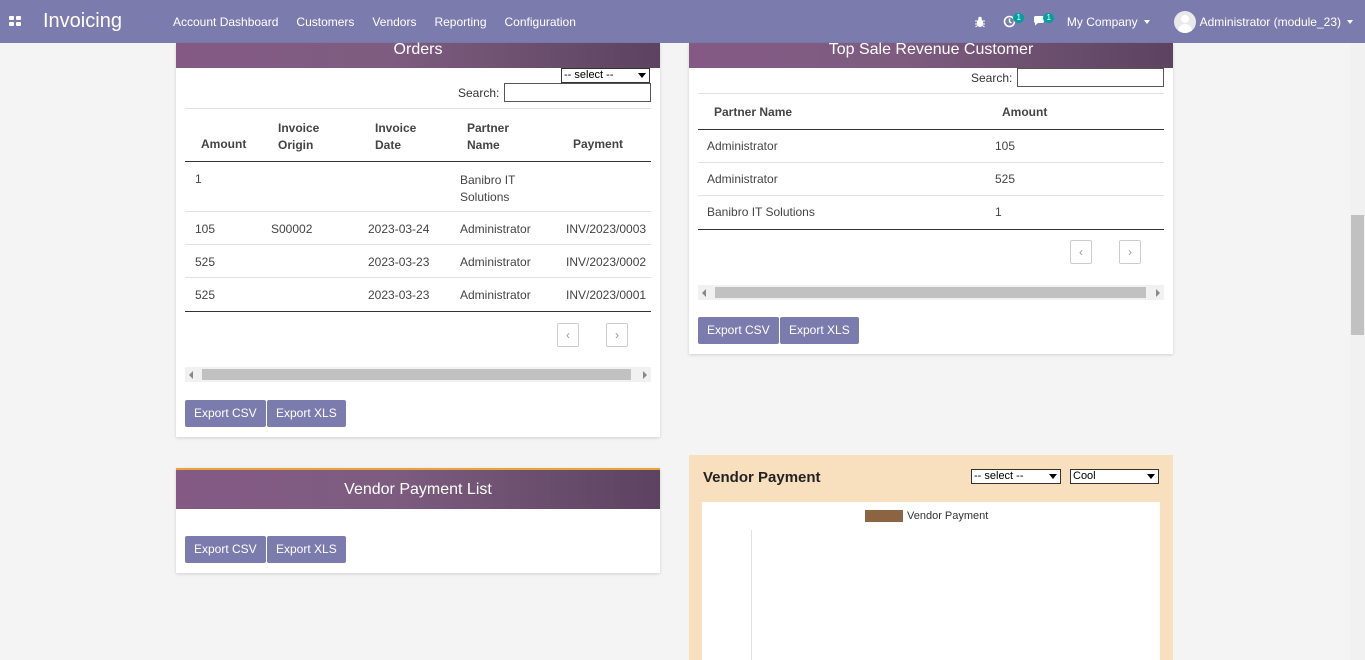 This screenshot has width=1365, height=660. Describe the element at coordinates (762, 477) in the screenshot. I see `vendor-payment-title: Vendor Payment` at that location.